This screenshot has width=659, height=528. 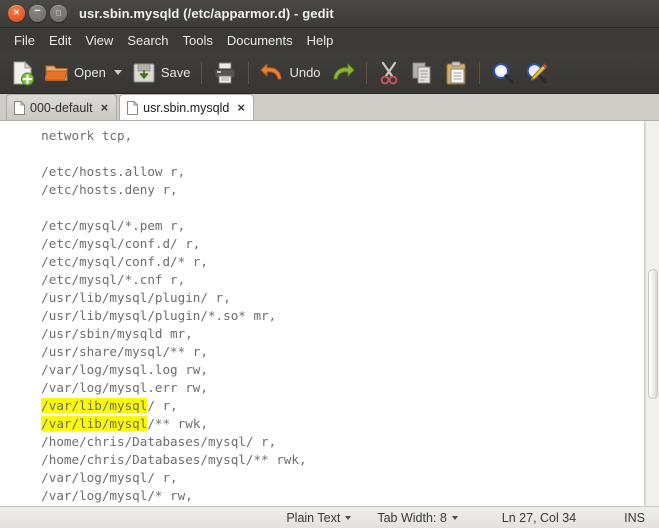 What do you see at coordinates (117, 387) in the screenshot?
I see `code-text: /var/log/mysql.err rw,` at bounding box center [117, 387].